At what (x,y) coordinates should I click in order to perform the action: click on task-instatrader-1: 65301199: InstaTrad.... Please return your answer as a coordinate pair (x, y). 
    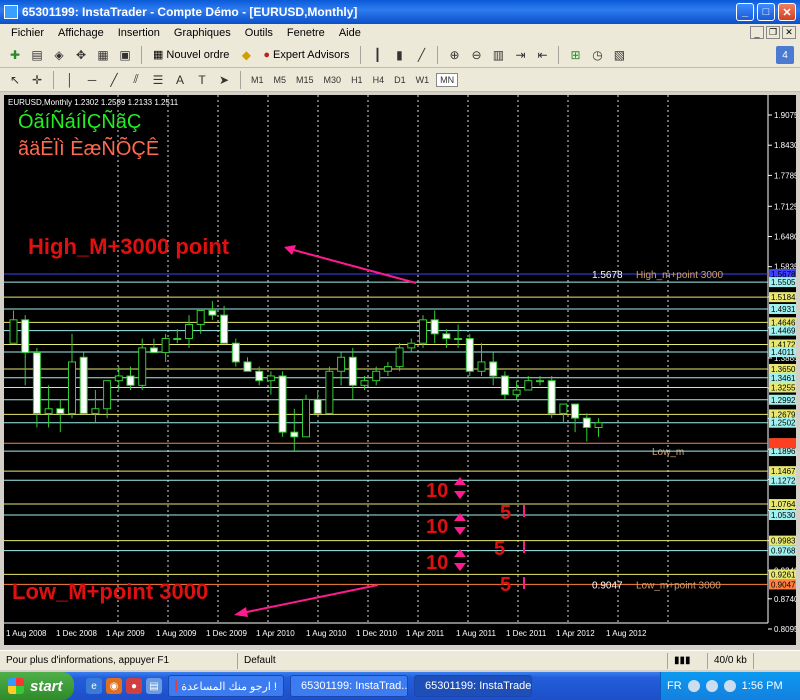
    Looking at the image, I should click on (349, 686).